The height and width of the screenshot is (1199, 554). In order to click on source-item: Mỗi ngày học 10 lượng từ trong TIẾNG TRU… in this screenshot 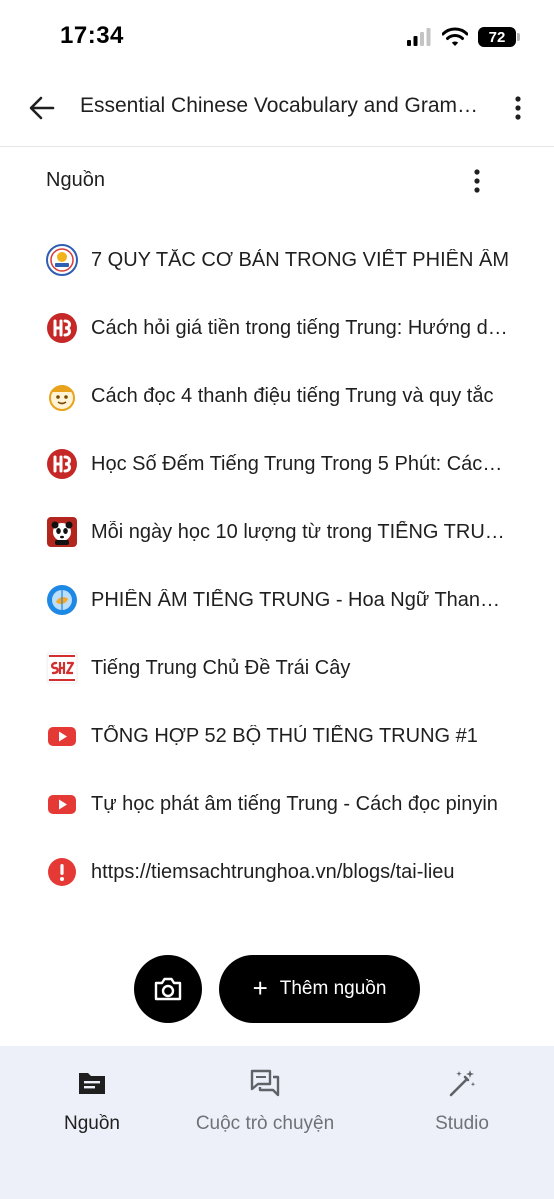, I will do `click(277, 532)`.